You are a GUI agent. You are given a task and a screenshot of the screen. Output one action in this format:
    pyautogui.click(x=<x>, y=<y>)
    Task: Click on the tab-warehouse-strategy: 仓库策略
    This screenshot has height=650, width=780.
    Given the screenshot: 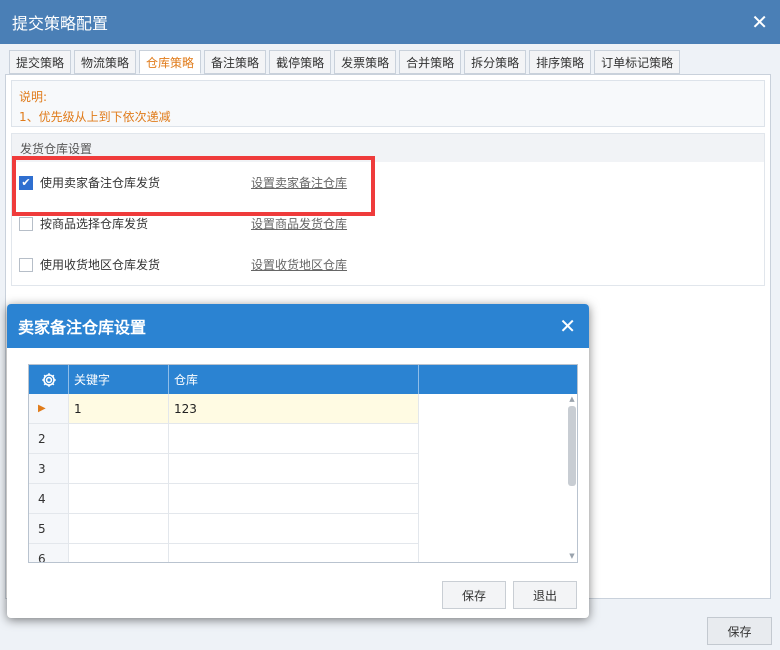 What is the action you would take?
    pyautogui.click(x=170, y=62)
    